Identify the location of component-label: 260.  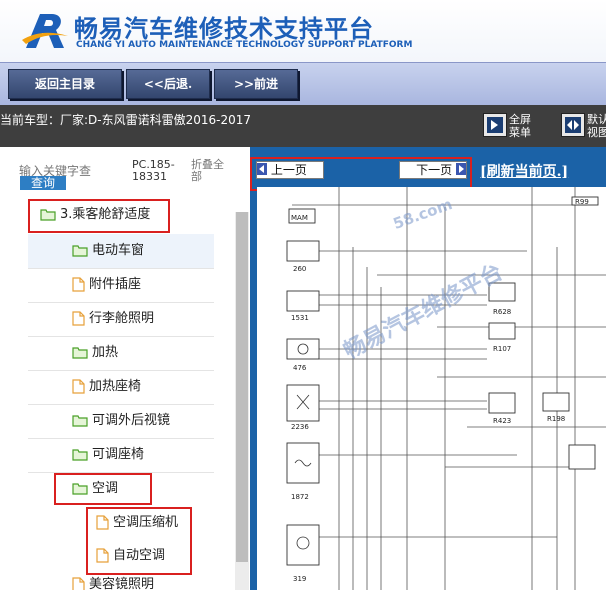
(299, 269).